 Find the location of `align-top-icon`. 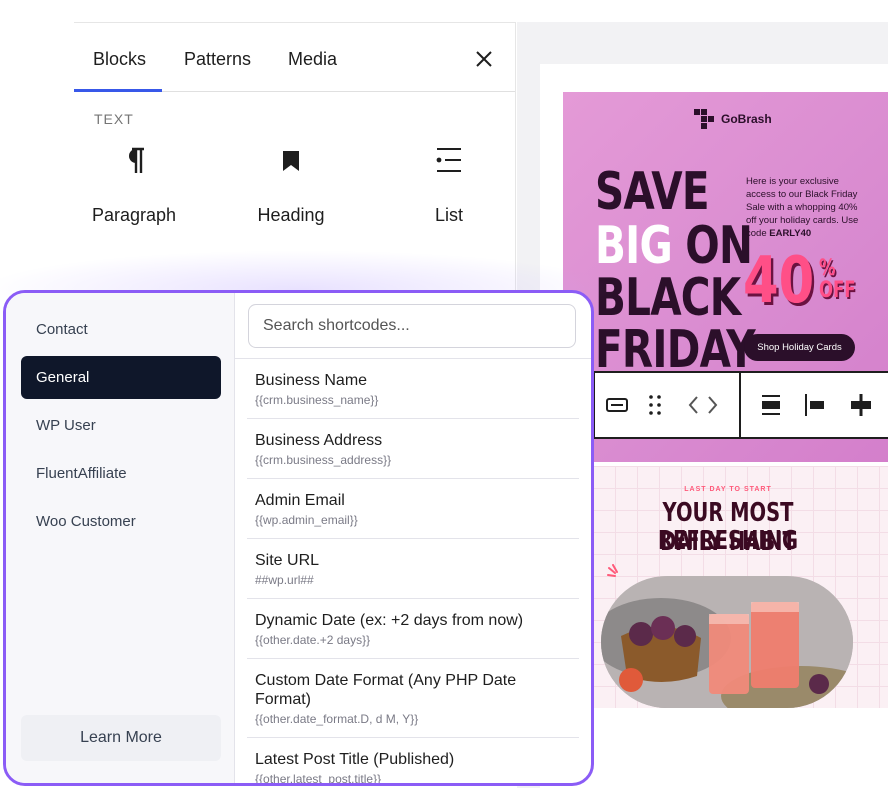

align-top-icon is located at coordinates (771, 405).